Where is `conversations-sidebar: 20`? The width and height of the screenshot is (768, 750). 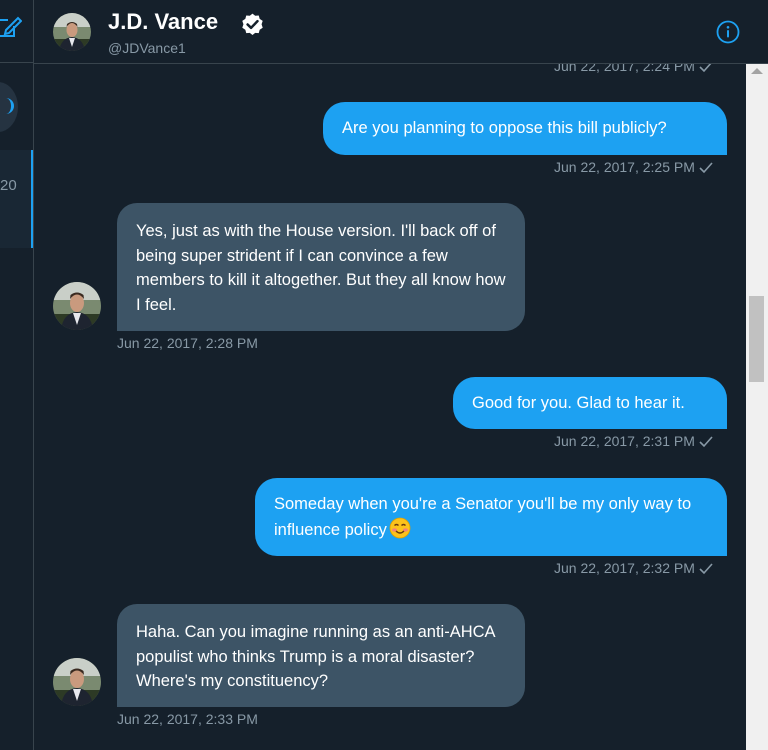
conversations-sidebar: 20 is located at coordinates (17, 375).